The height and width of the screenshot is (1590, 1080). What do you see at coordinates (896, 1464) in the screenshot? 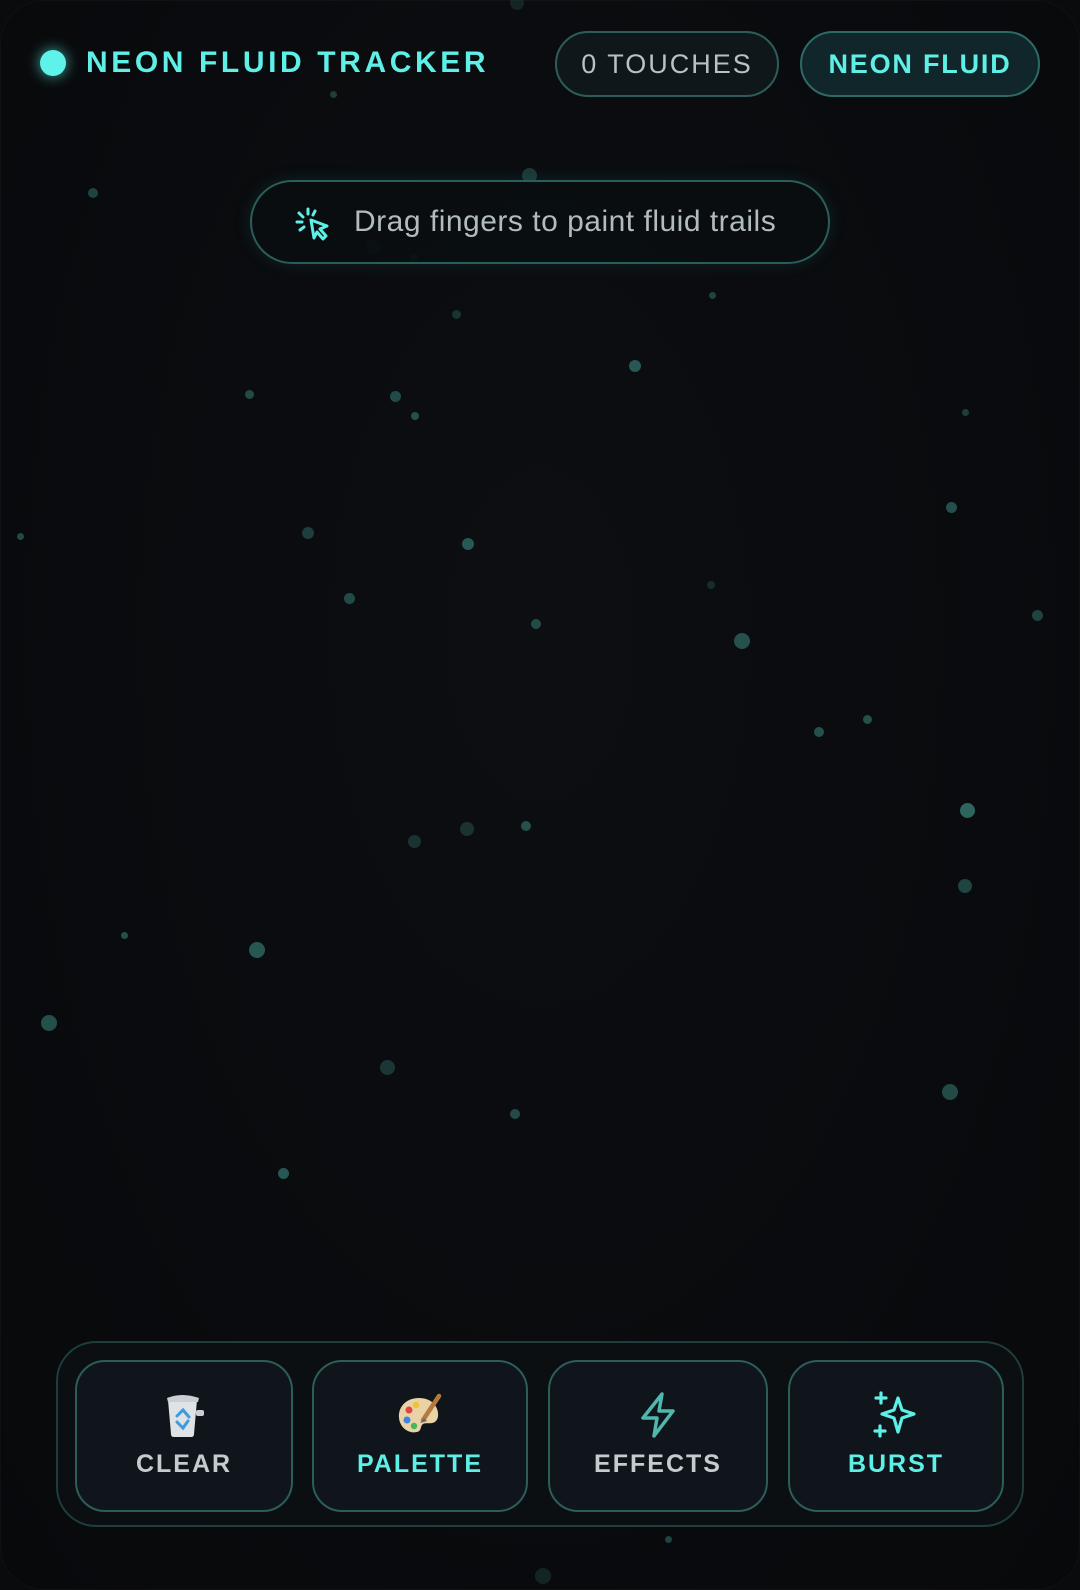
I see `burst-label: BURST` at bounding box center [896, 1464].